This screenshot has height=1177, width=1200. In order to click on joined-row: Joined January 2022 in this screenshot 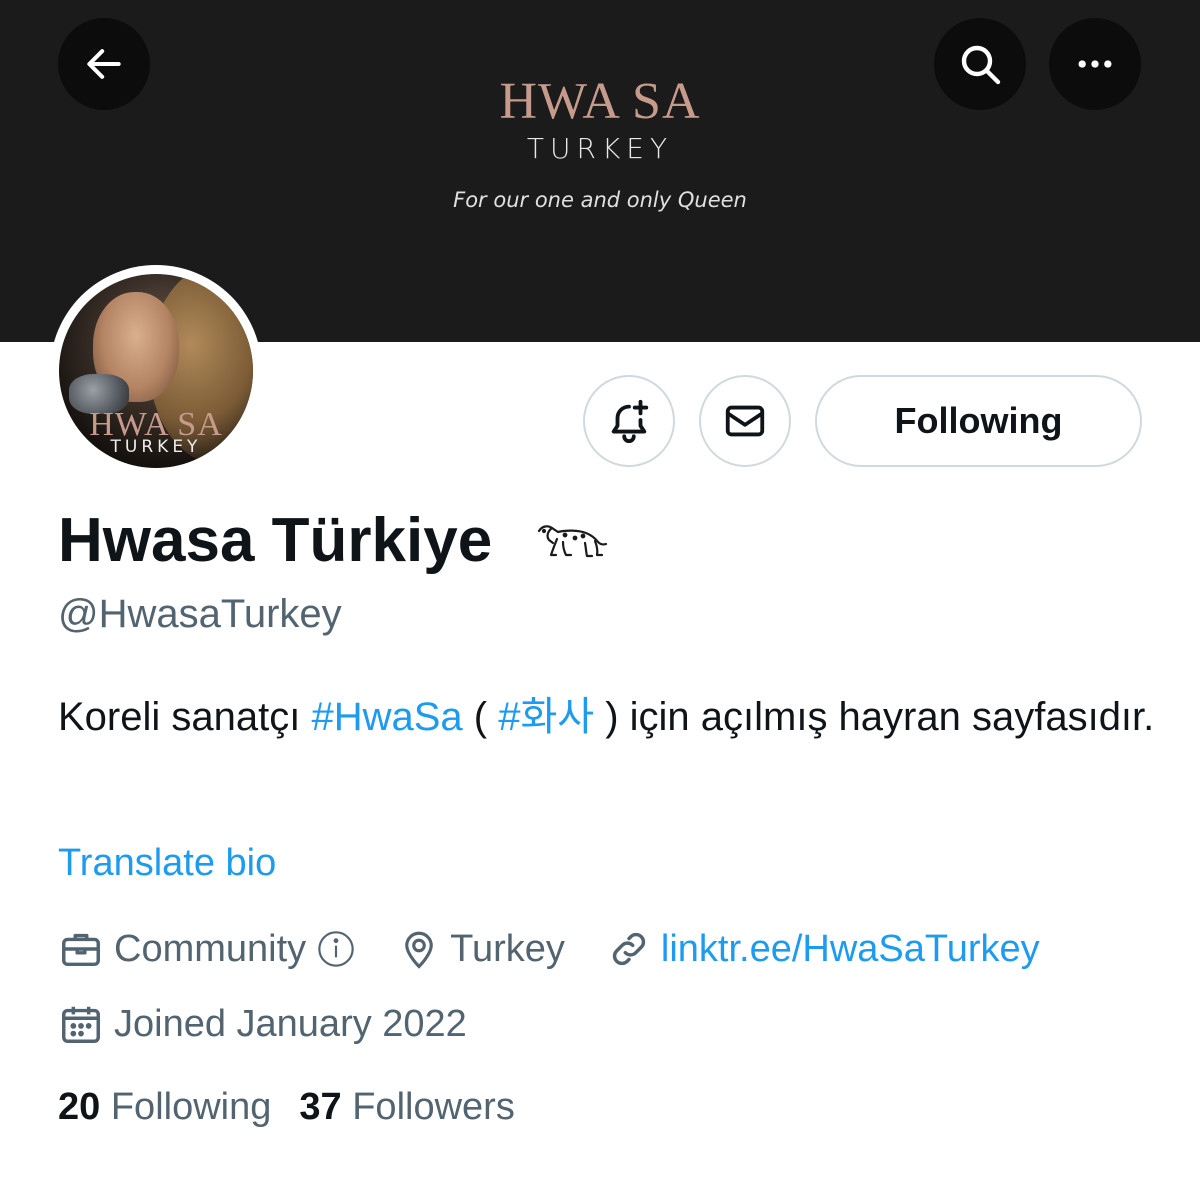, I will do `click(262, 1024)`.